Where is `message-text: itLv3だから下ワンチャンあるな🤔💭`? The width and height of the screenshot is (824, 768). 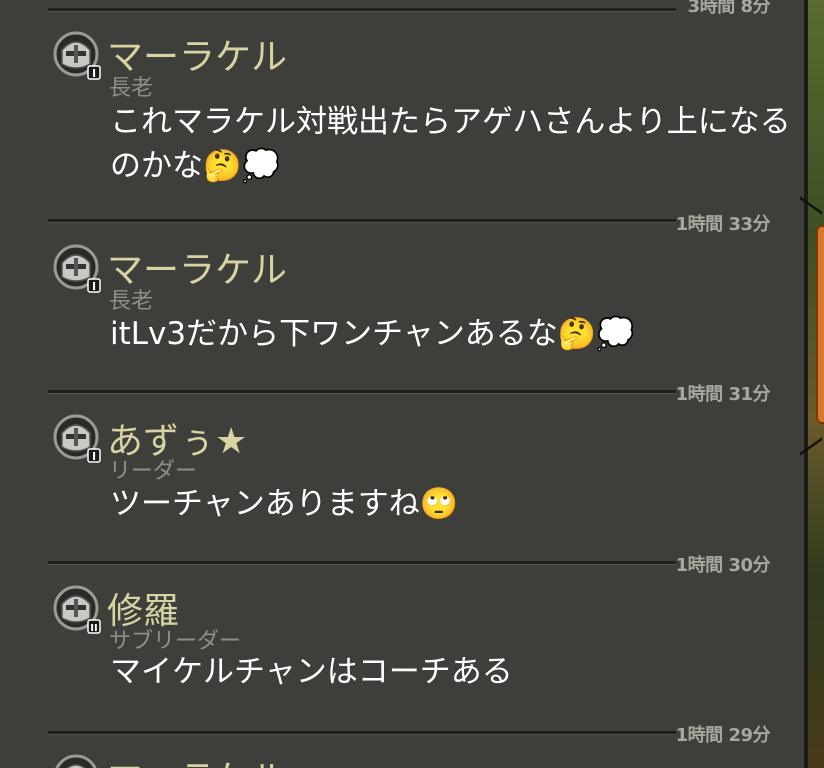 message-text: itLv3だから下ワンチャンあるな🤔💭 is located at coordinates (372, 334).